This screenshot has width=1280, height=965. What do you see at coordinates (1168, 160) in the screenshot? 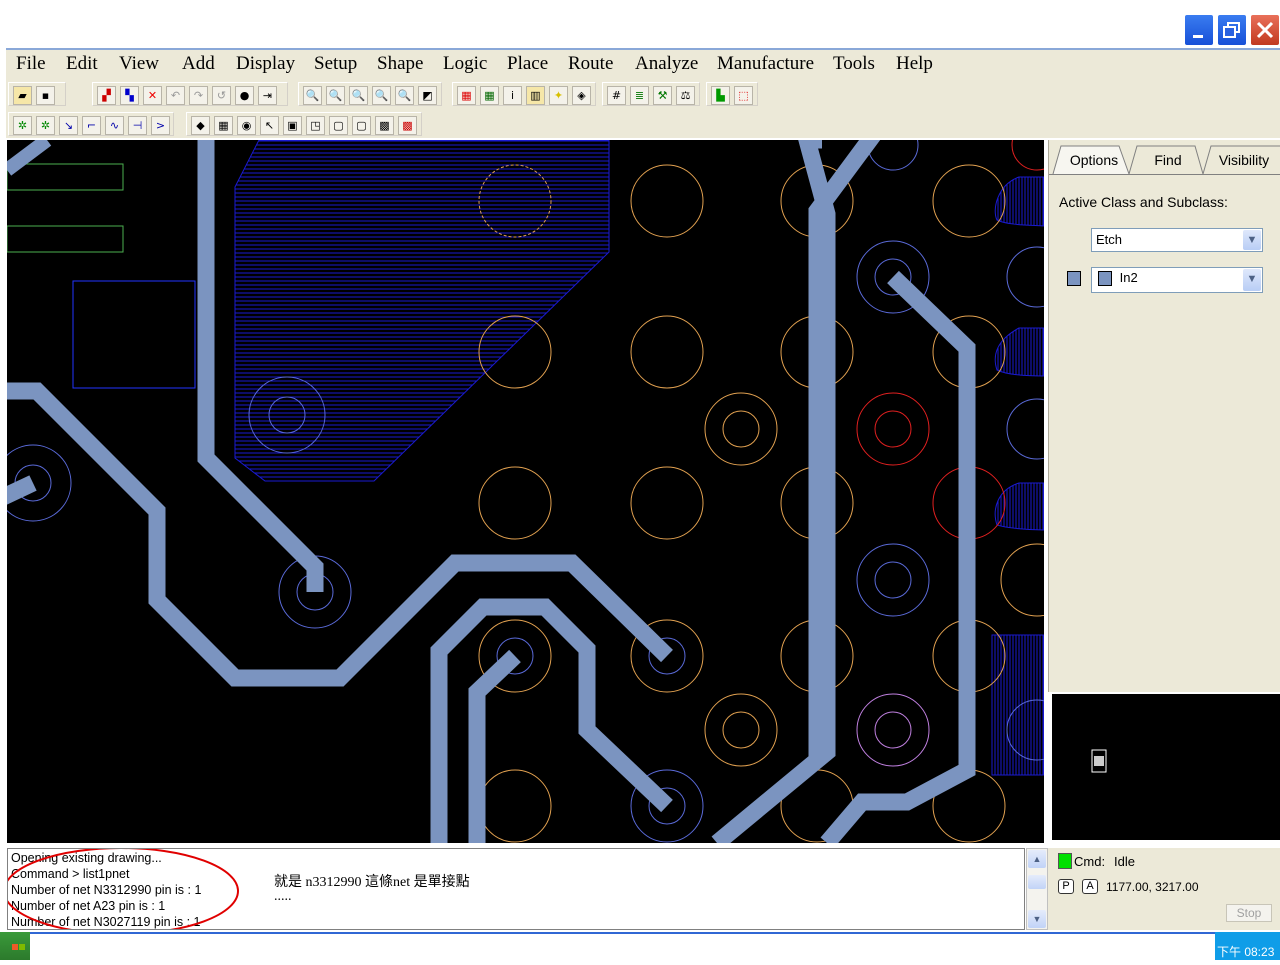
I see `tab-find: Find` at bounding box center [1168, 160].